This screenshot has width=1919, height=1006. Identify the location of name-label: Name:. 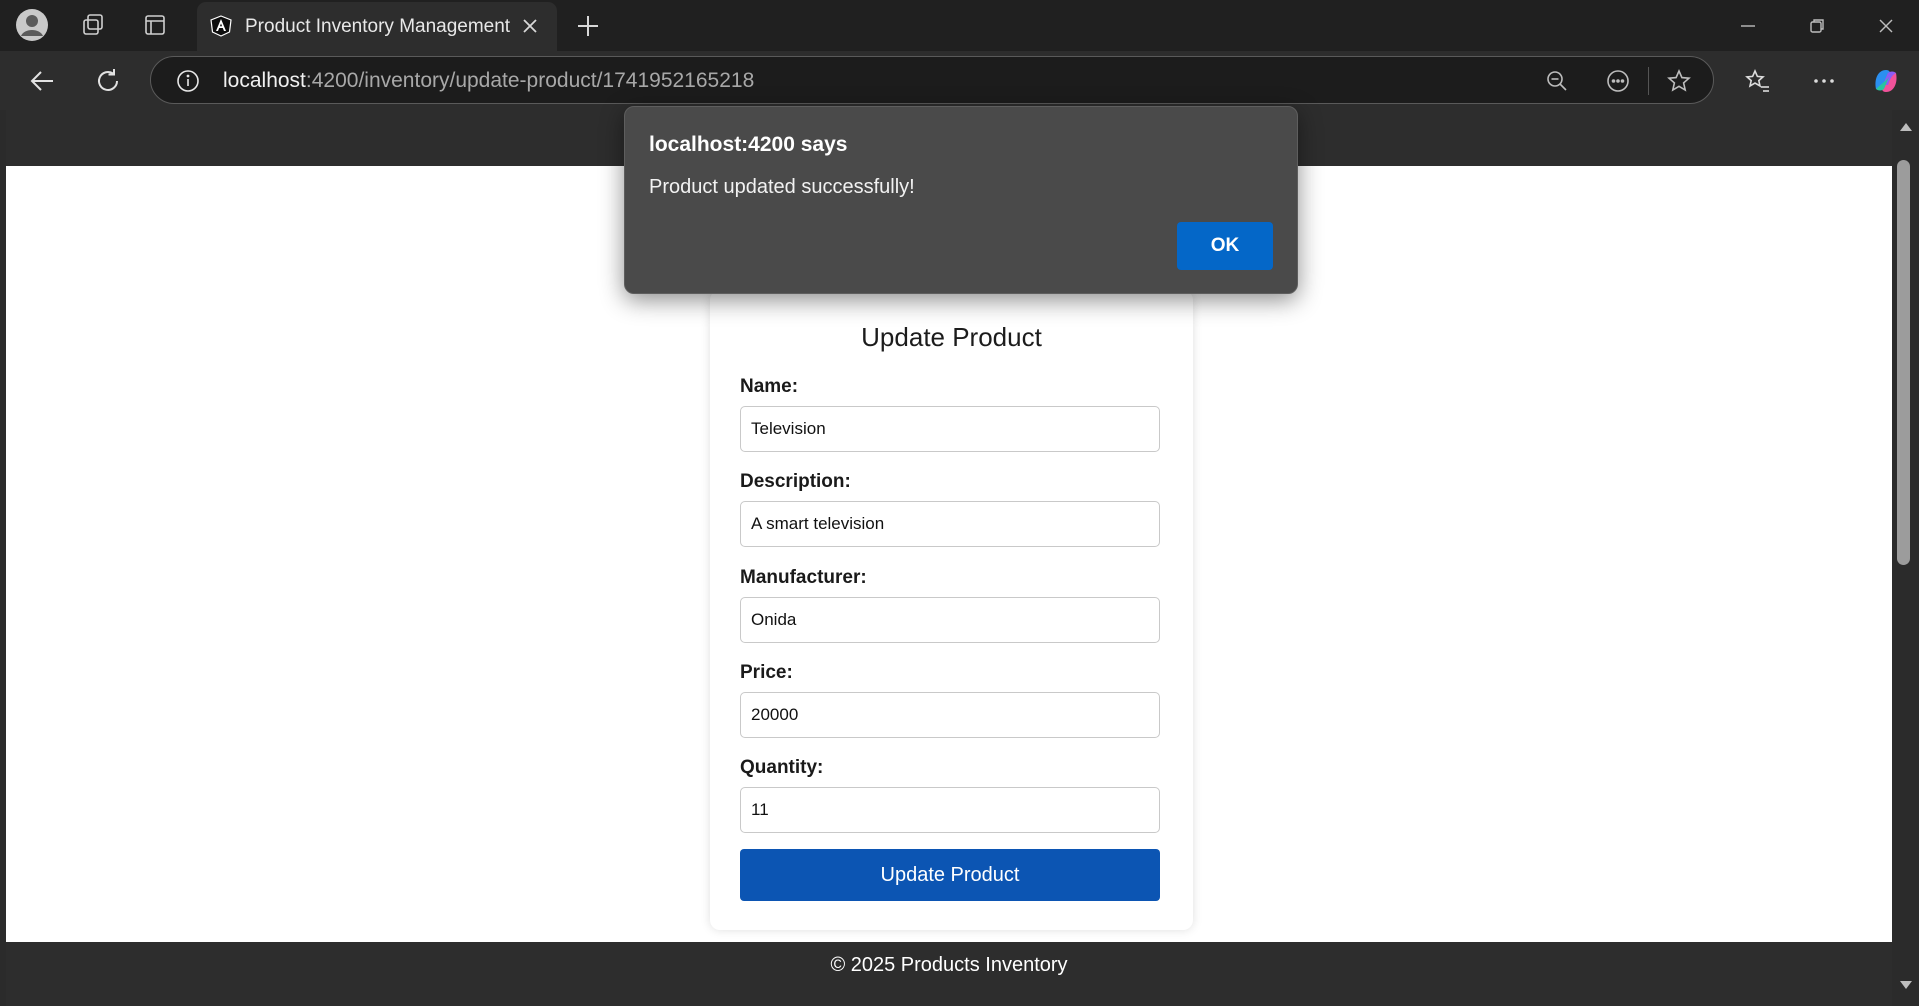
(769, 386).